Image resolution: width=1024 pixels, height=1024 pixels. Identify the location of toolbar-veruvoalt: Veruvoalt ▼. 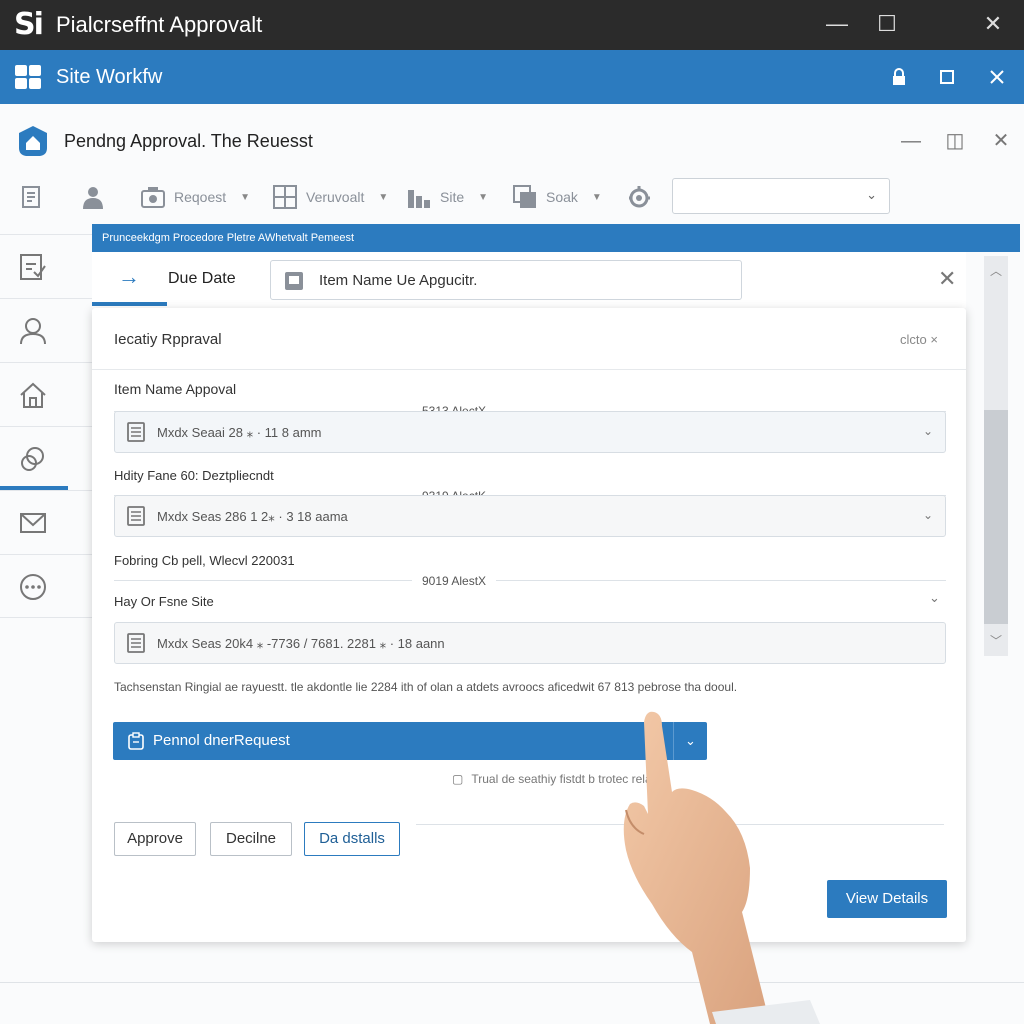
(330, 197).